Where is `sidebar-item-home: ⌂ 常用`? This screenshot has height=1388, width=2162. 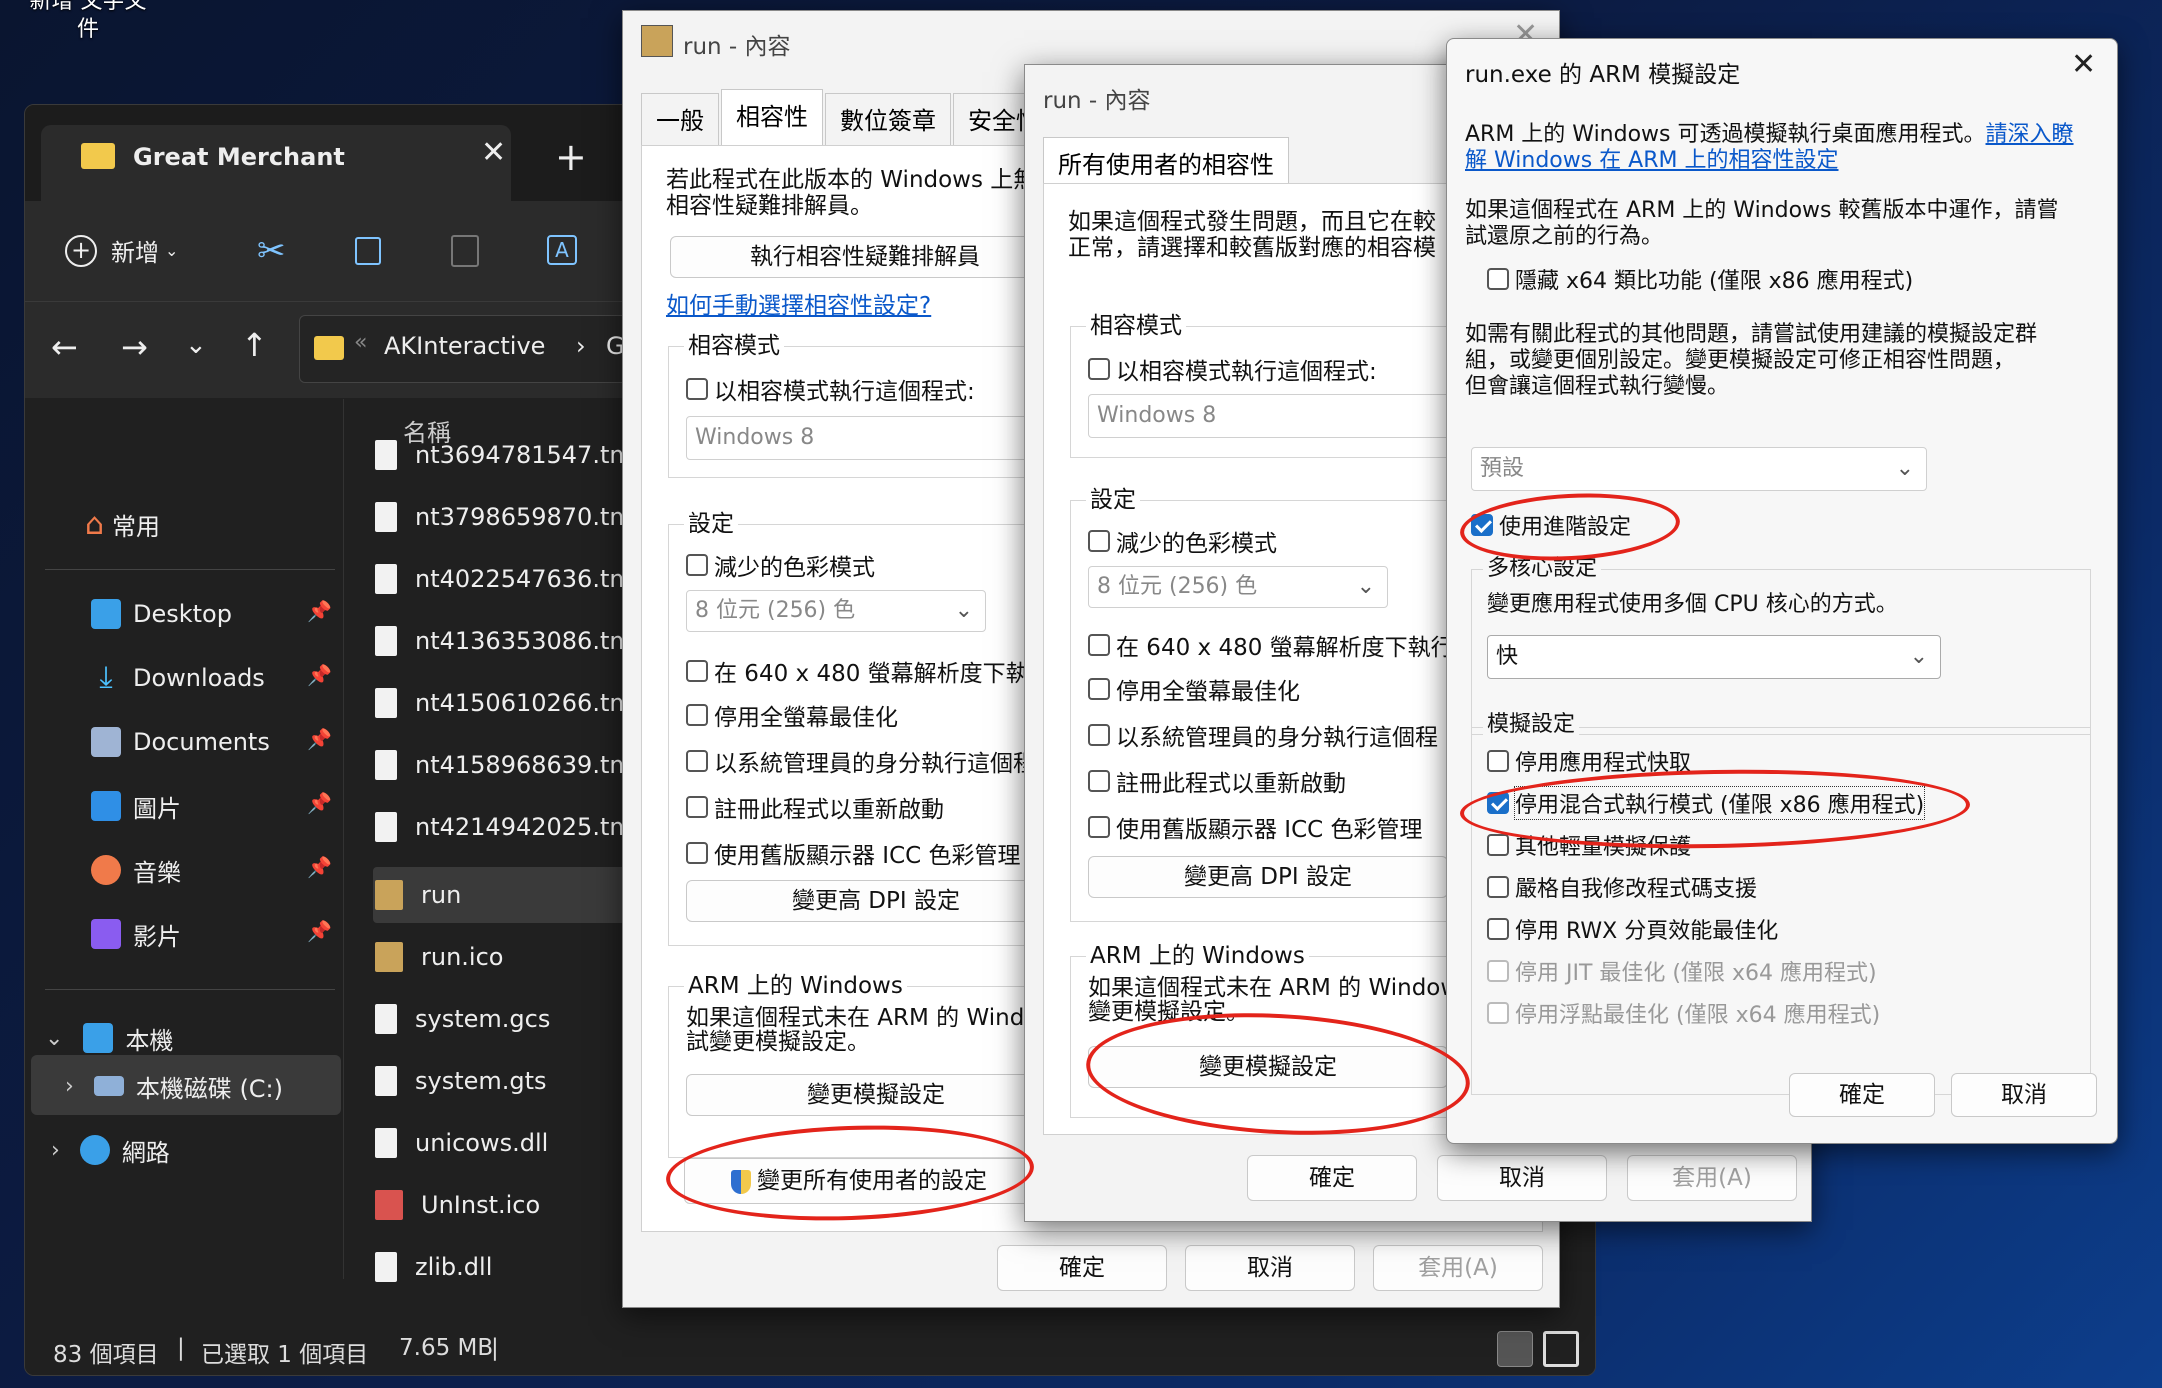
sidebar-item-home: ⌂ 常用 is located at coordinates (122, 524).